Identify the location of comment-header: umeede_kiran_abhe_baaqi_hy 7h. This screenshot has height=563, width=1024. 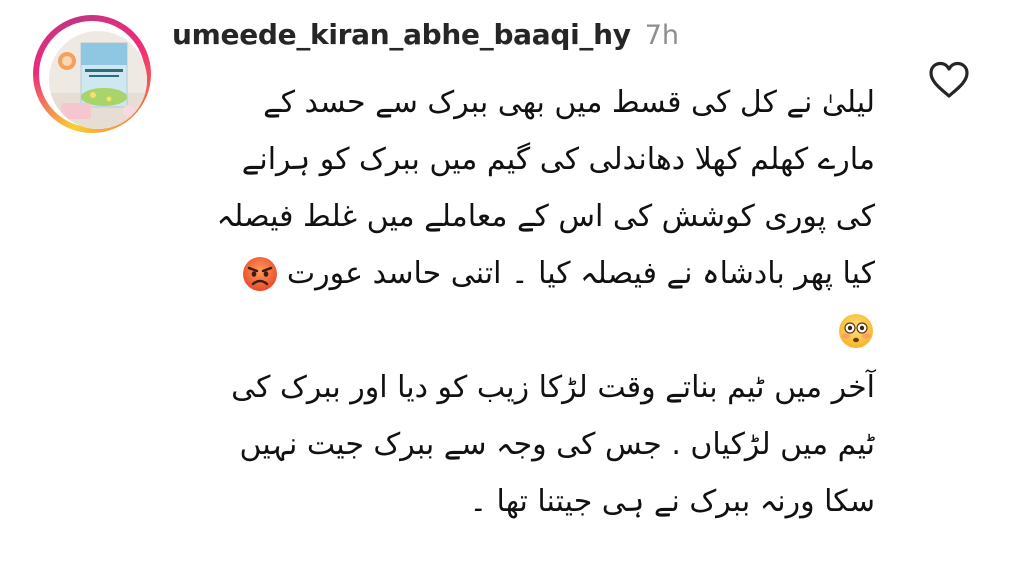
(425, 40).